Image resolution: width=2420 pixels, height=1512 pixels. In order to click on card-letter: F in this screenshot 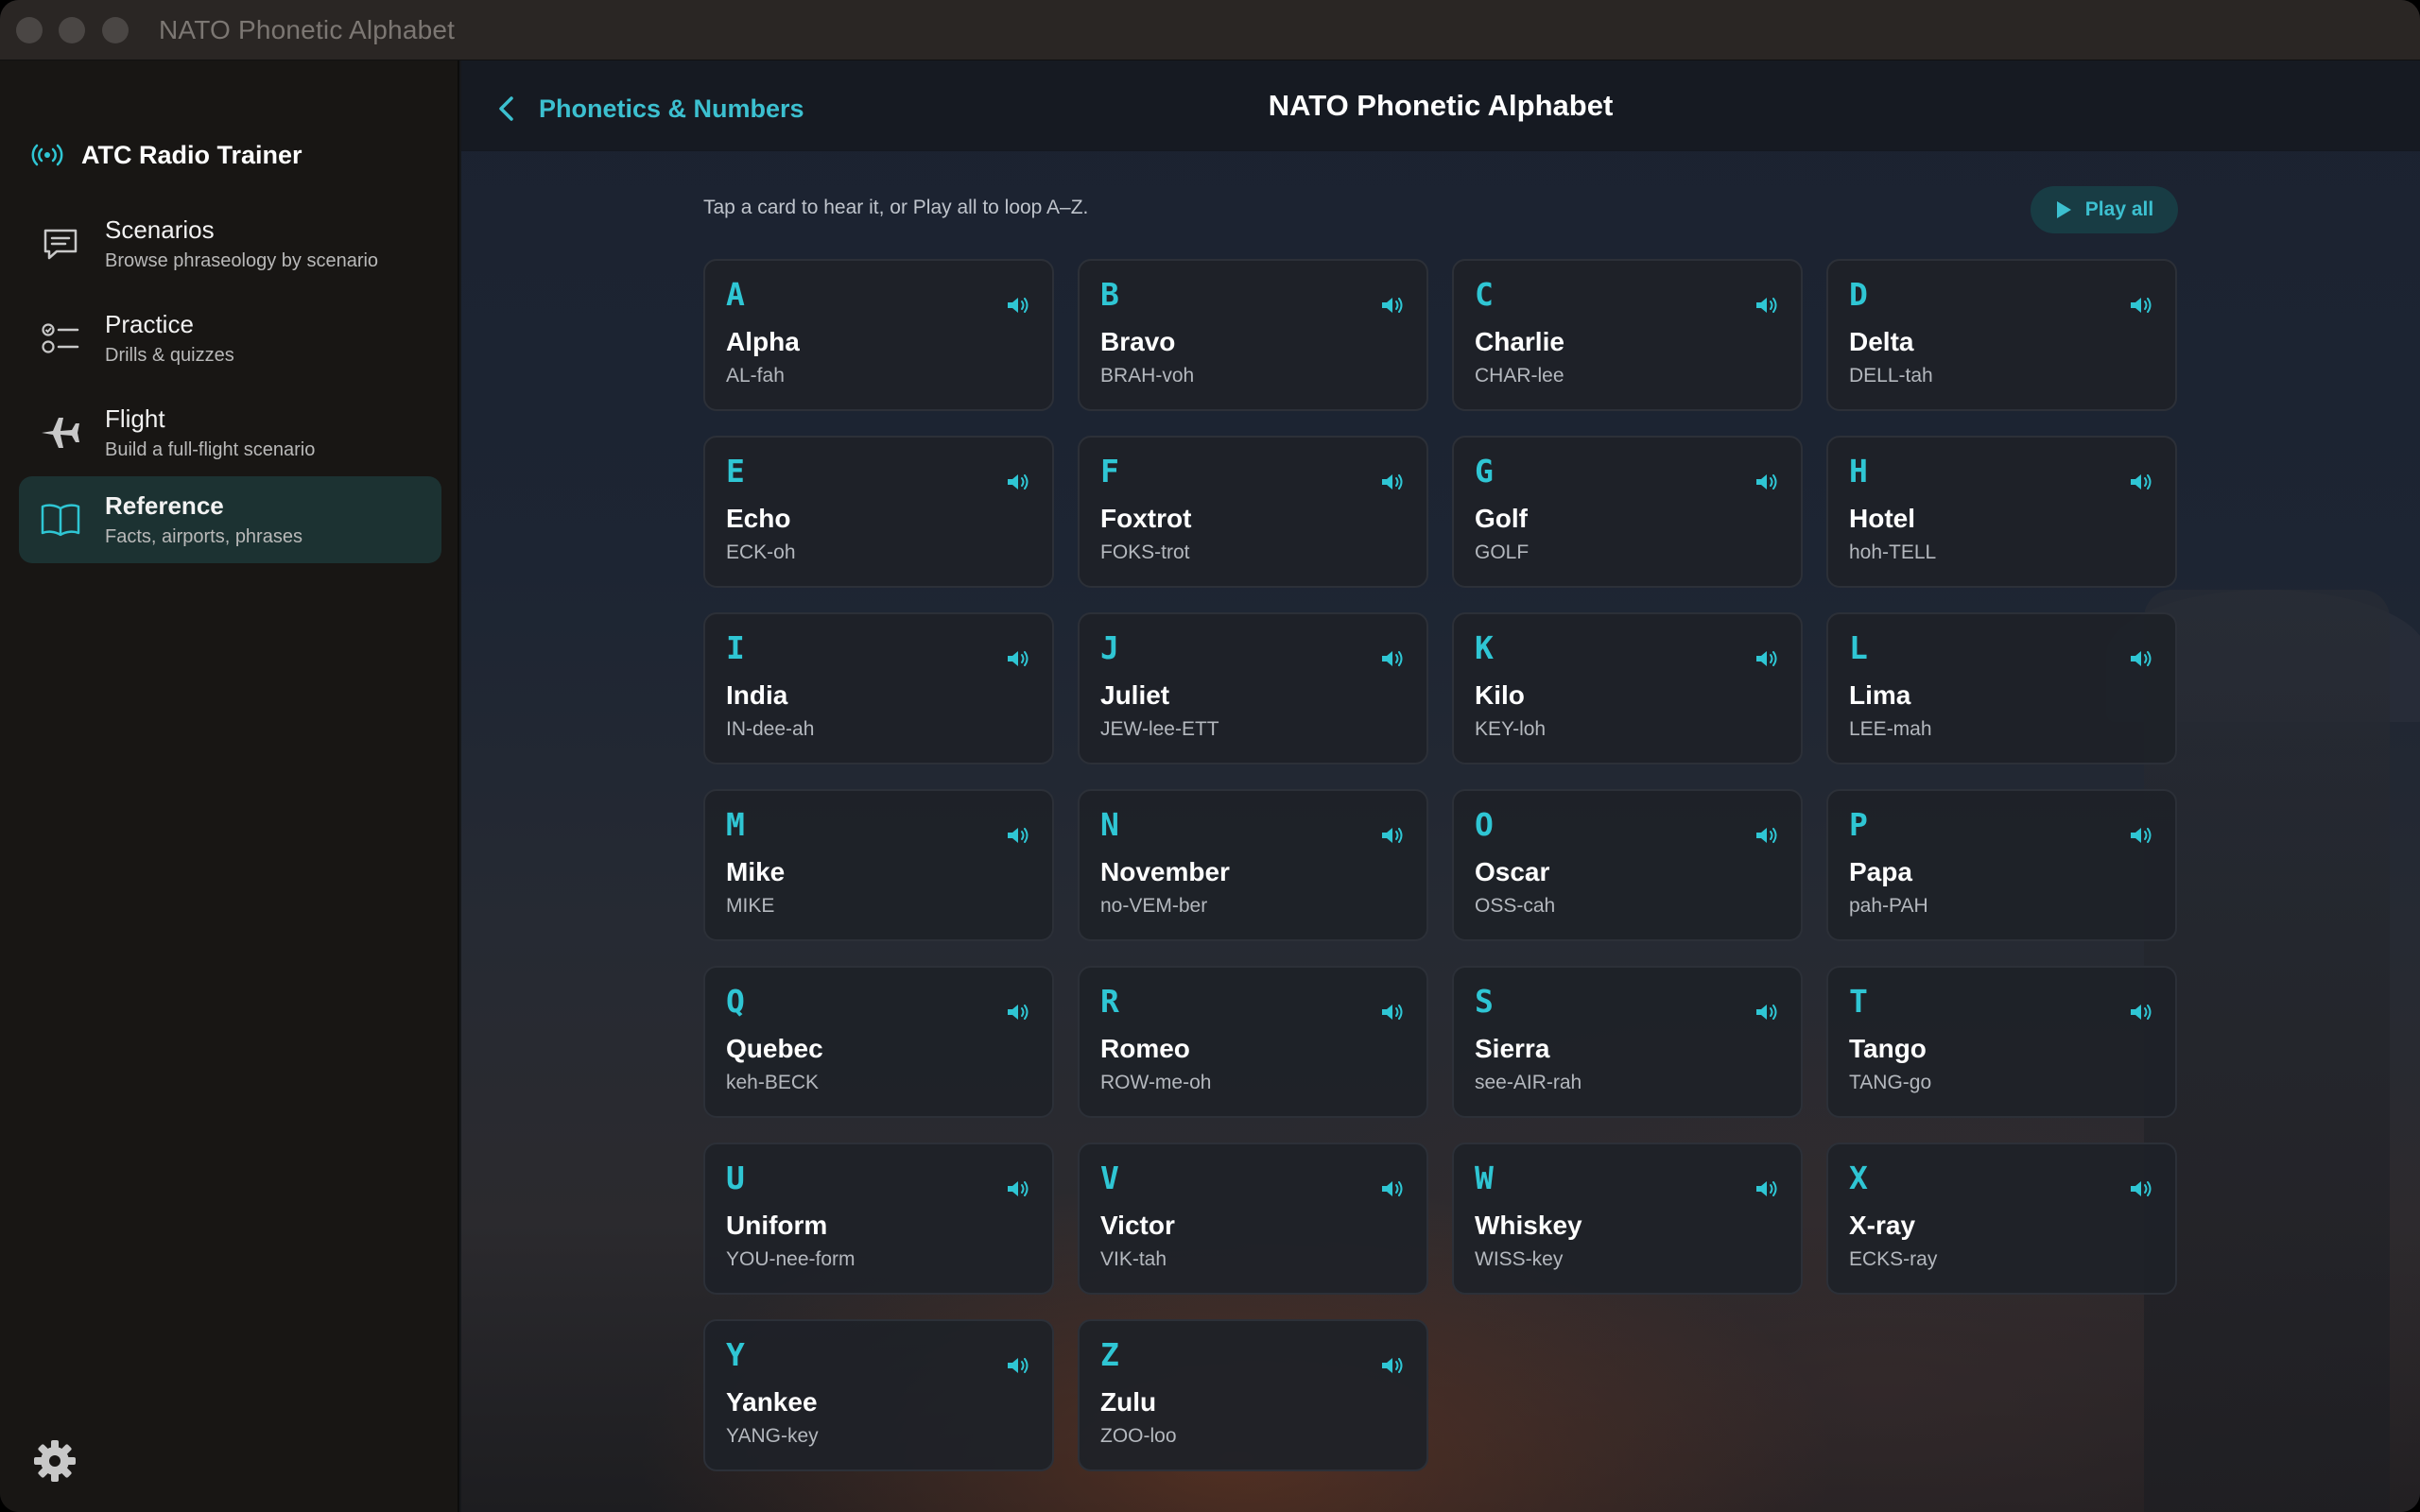, I will do `click(1110, 471)`.